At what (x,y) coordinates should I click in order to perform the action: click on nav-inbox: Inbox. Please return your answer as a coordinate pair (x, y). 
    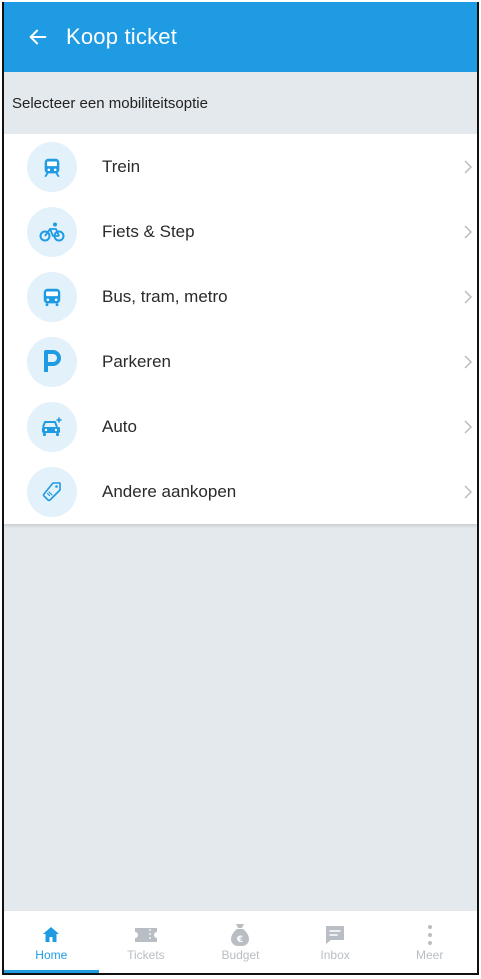
    Looking at the image, I should click on (335, 942).